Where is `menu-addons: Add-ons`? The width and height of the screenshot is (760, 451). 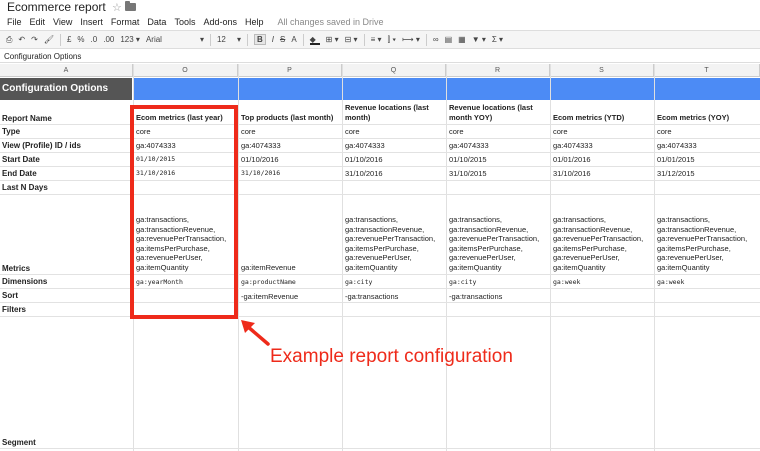
menu-addons: Add-ons is located at coordinates (220, 22).